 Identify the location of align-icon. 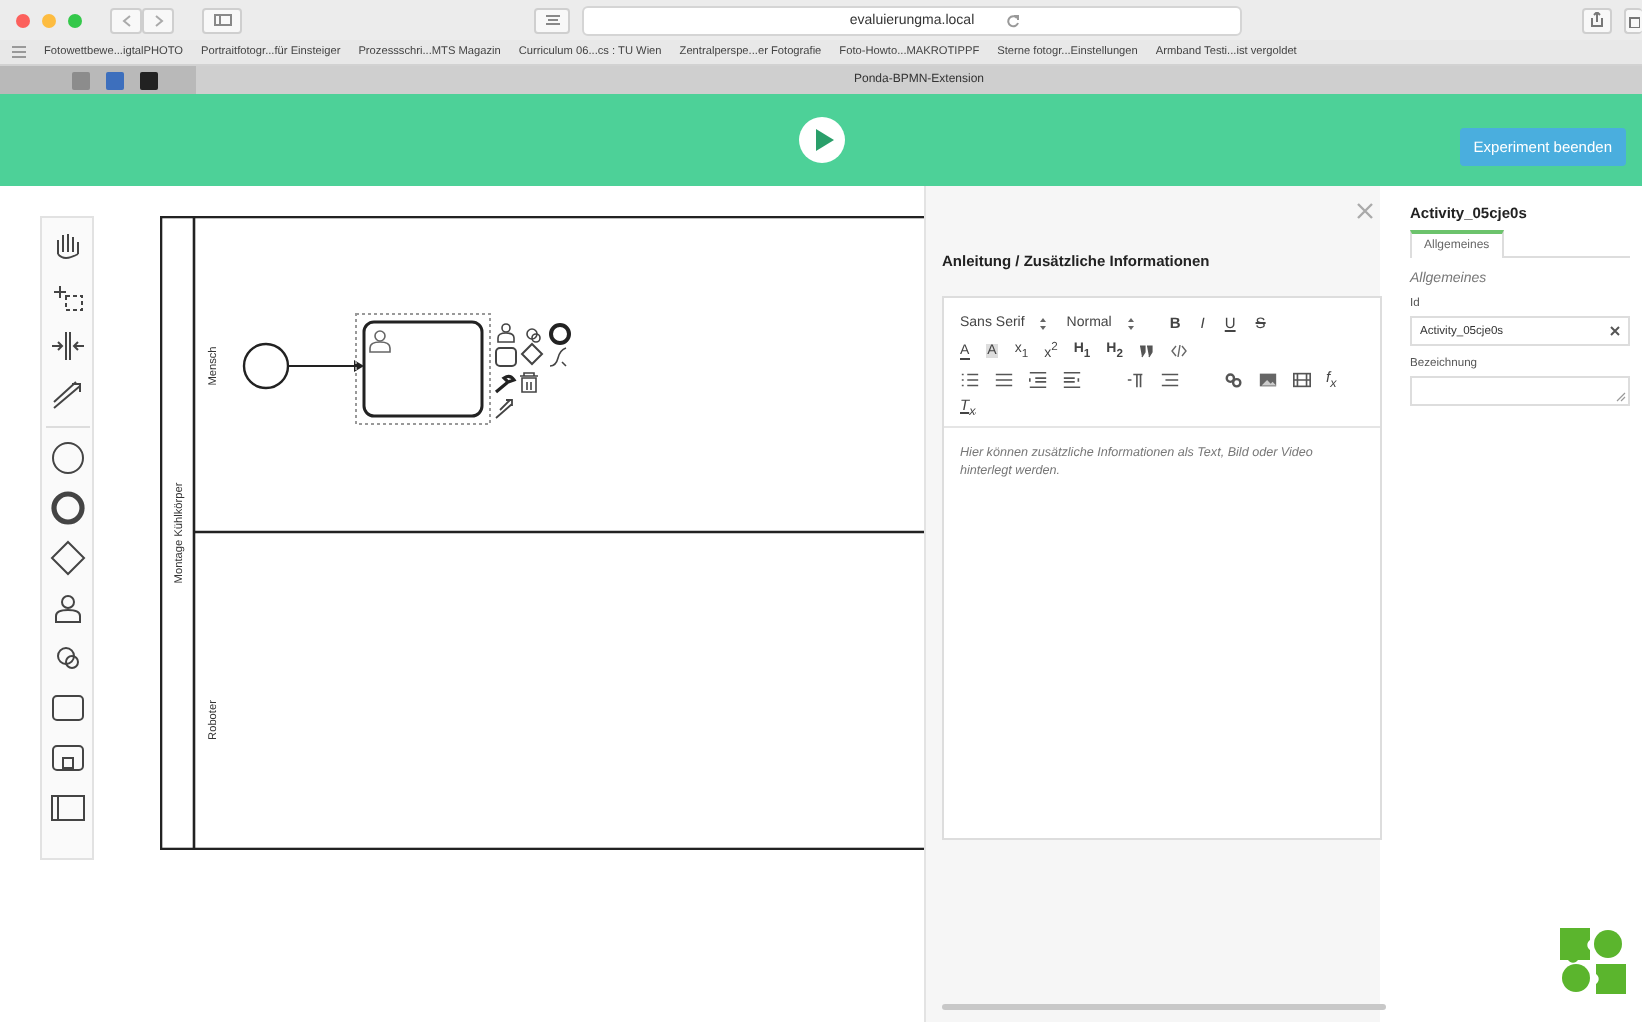
(1170, 379).